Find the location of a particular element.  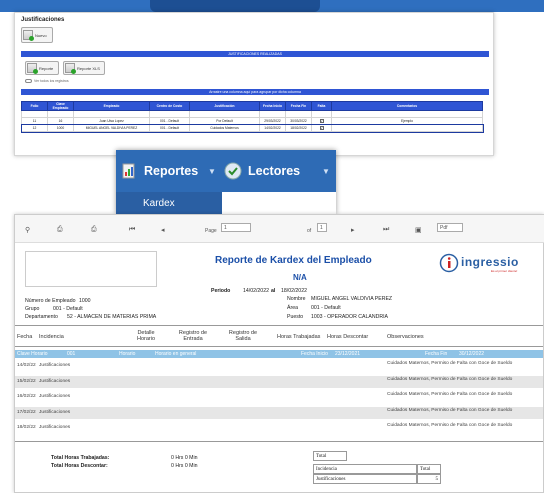

next-page-icon: ▸ is located at coordinates (353, 230).